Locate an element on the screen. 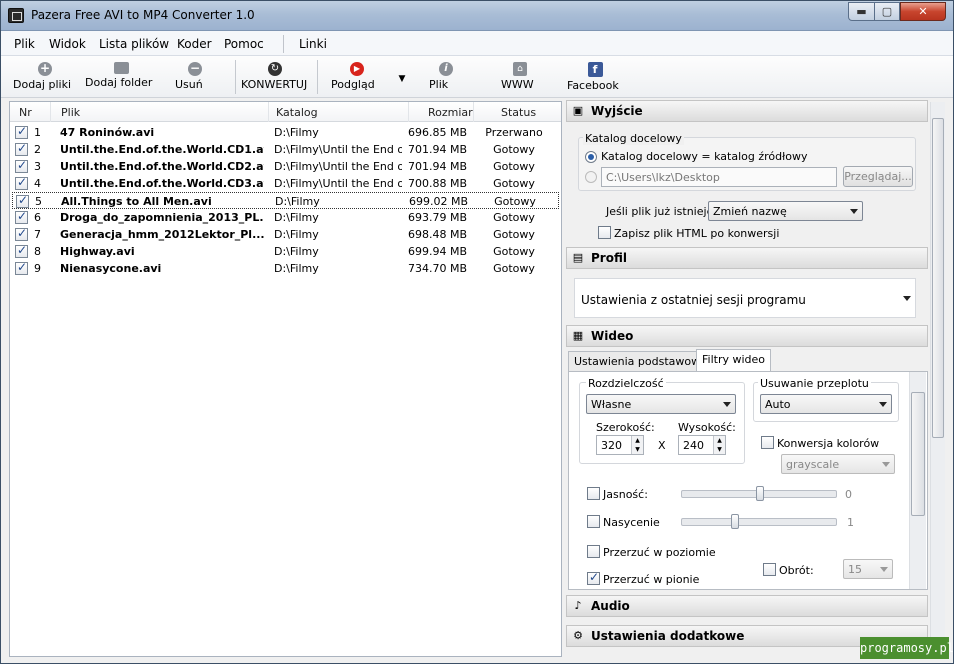 This screenshot has height=664, width=954. target-path-field: C:\Users\lkz\Desktop is located at coordinates (719, 177).